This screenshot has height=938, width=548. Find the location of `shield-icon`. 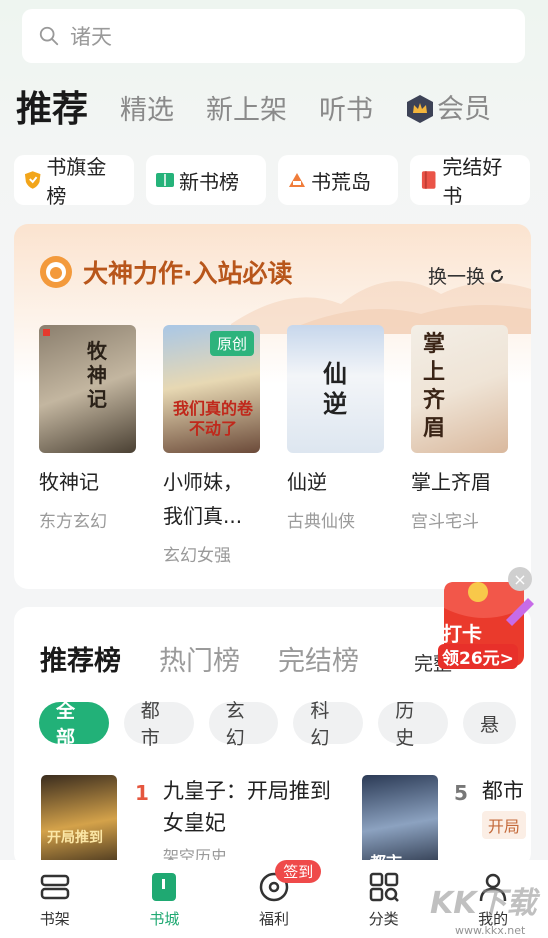

shield-icon is located at coordinates (32, 180).